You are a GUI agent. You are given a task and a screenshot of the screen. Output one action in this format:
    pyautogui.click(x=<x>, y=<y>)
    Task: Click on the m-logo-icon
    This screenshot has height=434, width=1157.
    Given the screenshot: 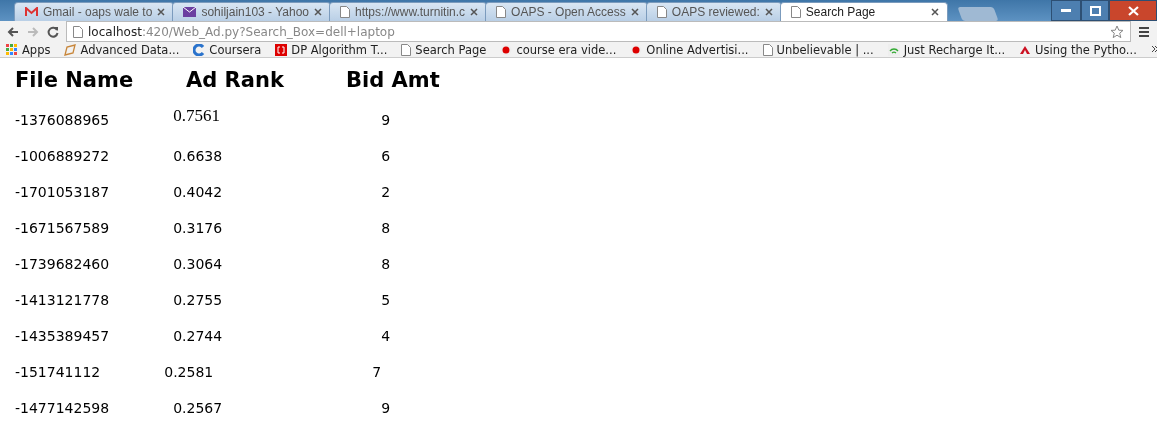 What is the action you would take?
    pyautogui.click(x=31, y=12)
    